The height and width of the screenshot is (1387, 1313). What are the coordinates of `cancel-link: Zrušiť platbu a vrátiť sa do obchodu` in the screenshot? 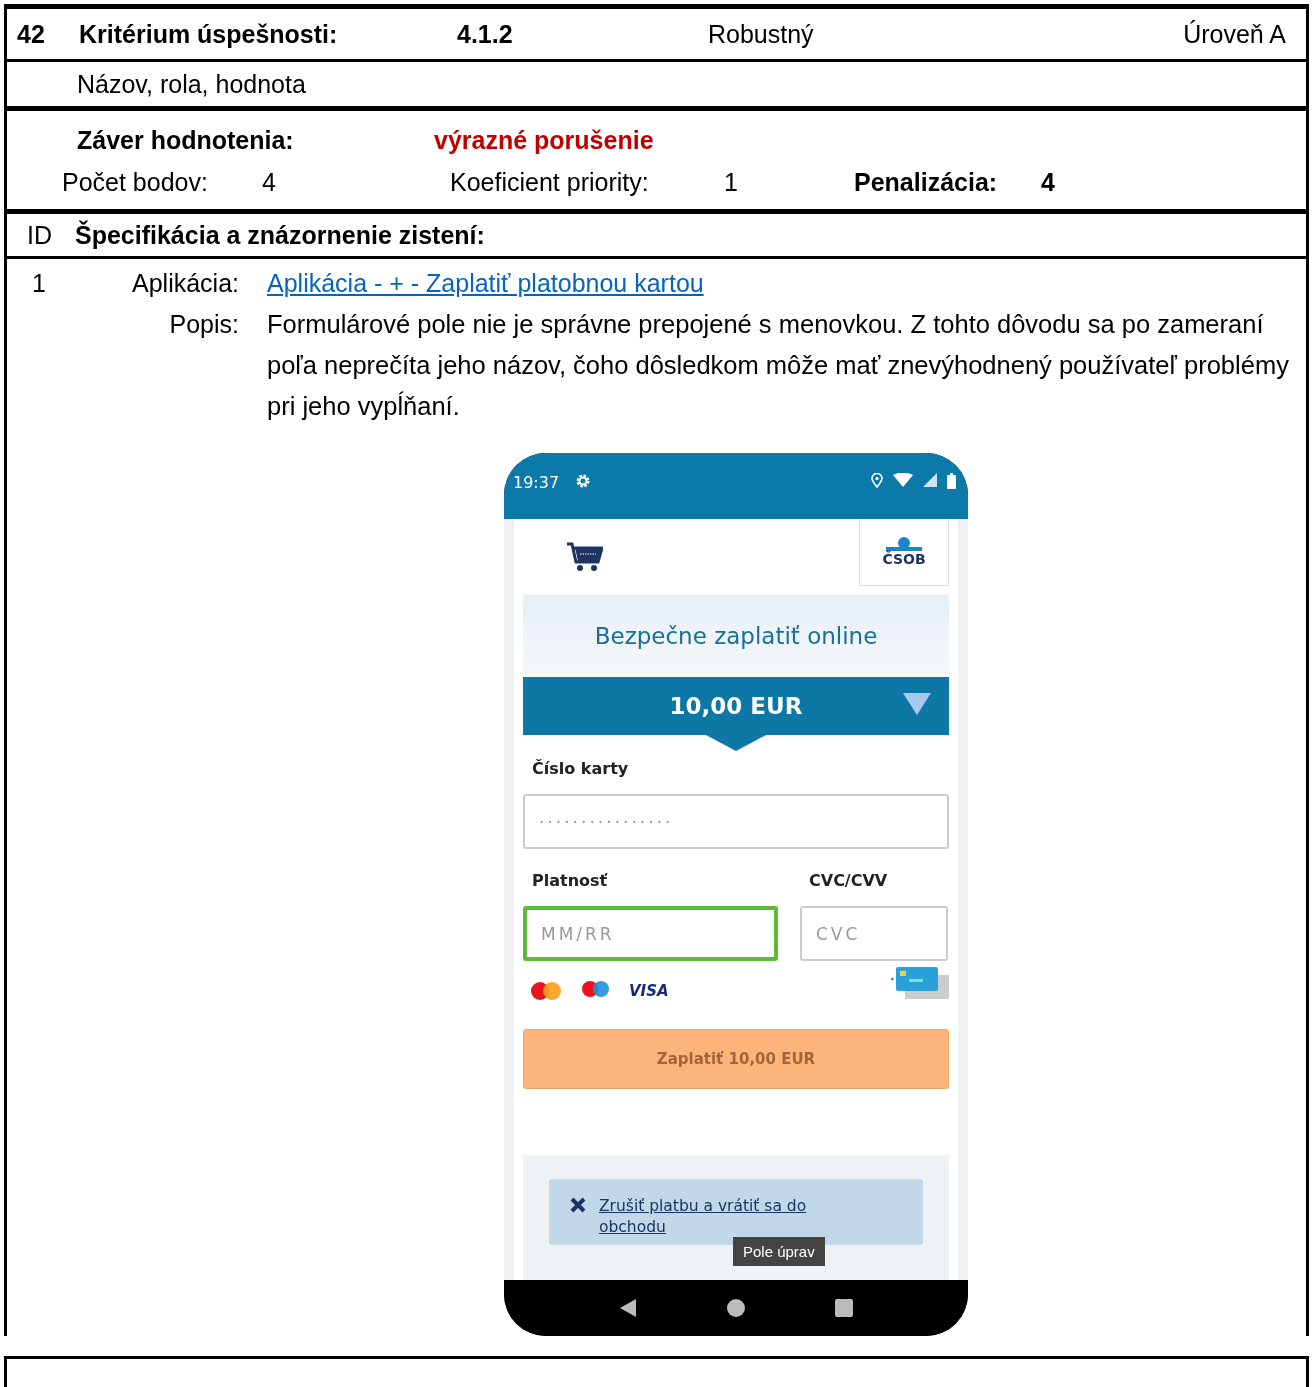 It's located at (724, 1217).